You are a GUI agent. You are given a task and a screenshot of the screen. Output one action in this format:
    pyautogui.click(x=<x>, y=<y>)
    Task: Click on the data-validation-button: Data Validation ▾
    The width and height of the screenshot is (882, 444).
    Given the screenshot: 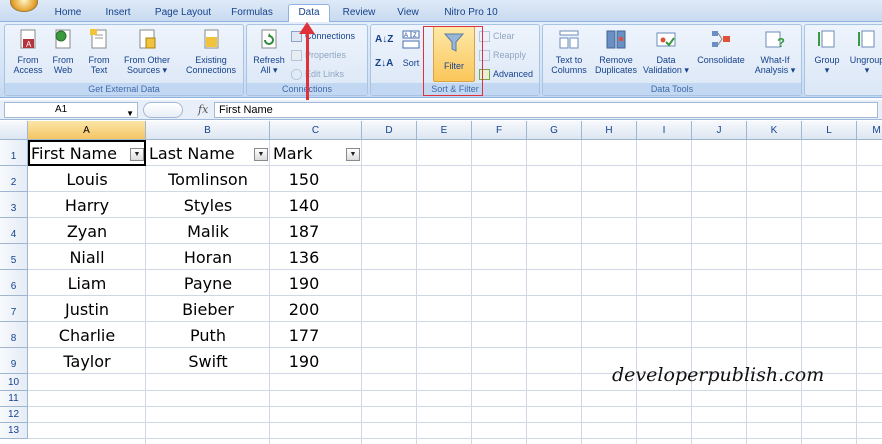 What is the action you would take?
    pyautogui.click(x=666, y=51)
    